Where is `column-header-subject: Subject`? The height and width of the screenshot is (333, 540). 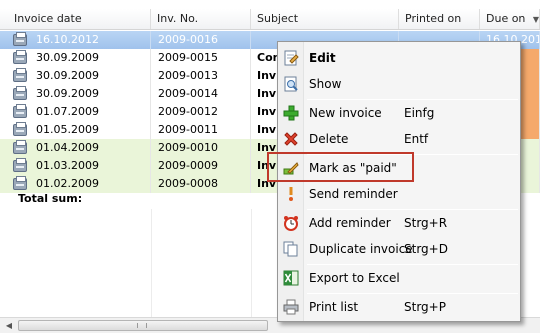
column-header-subject: Subject is located at coordinates (325, 19).